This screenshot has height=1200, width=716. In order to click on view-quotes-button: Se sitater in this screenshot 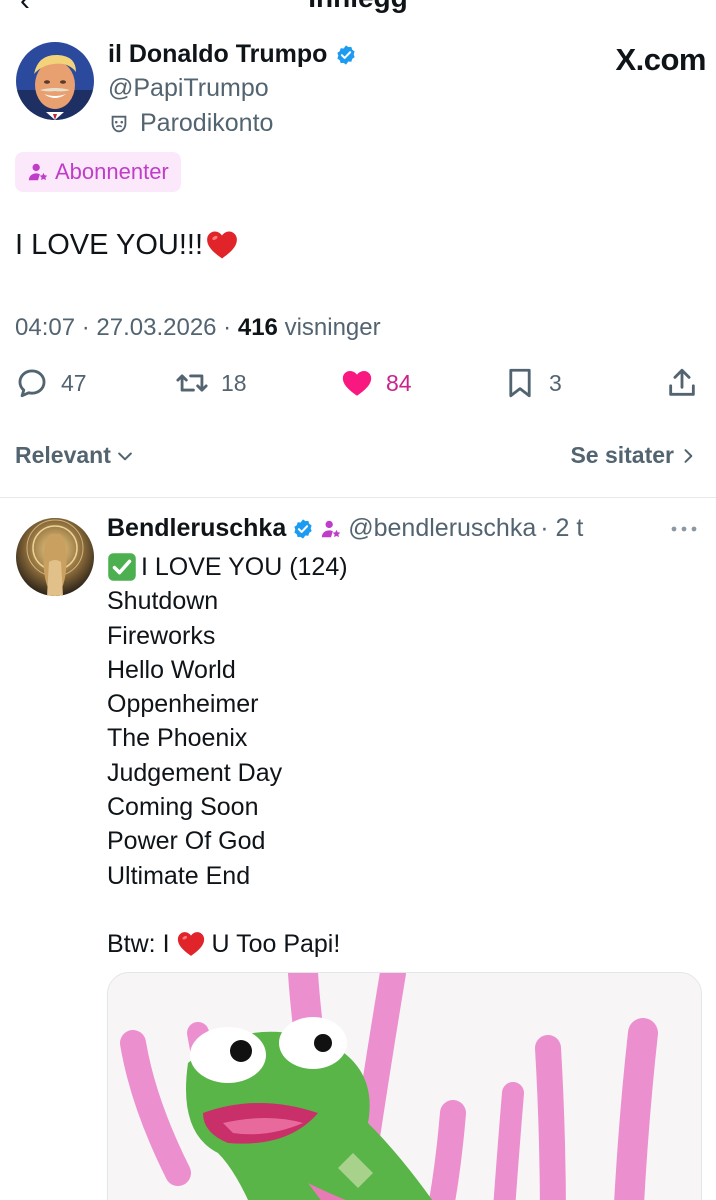, I will do `click(634, 455)`.